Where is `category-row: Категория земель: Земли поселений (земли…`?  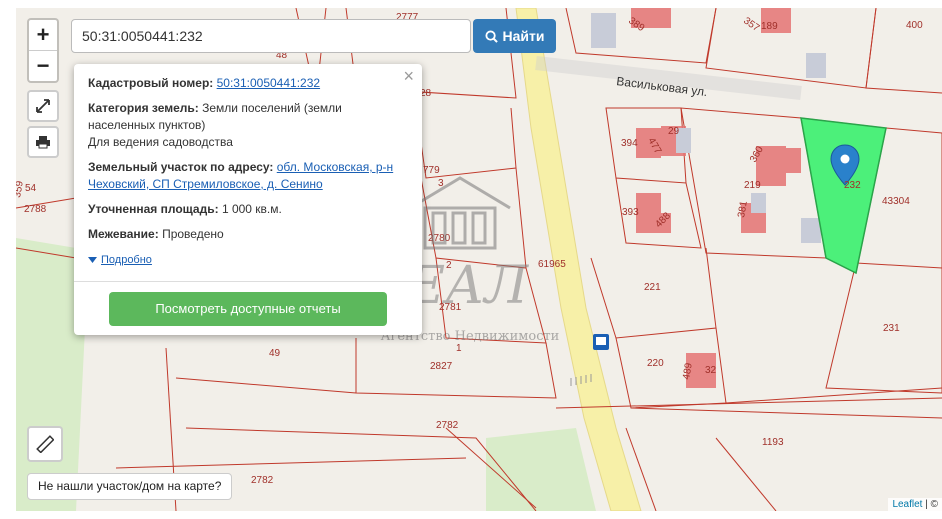 category-row: Категория земель: Земли поселений (земли… is located at coordinates (215, 125).